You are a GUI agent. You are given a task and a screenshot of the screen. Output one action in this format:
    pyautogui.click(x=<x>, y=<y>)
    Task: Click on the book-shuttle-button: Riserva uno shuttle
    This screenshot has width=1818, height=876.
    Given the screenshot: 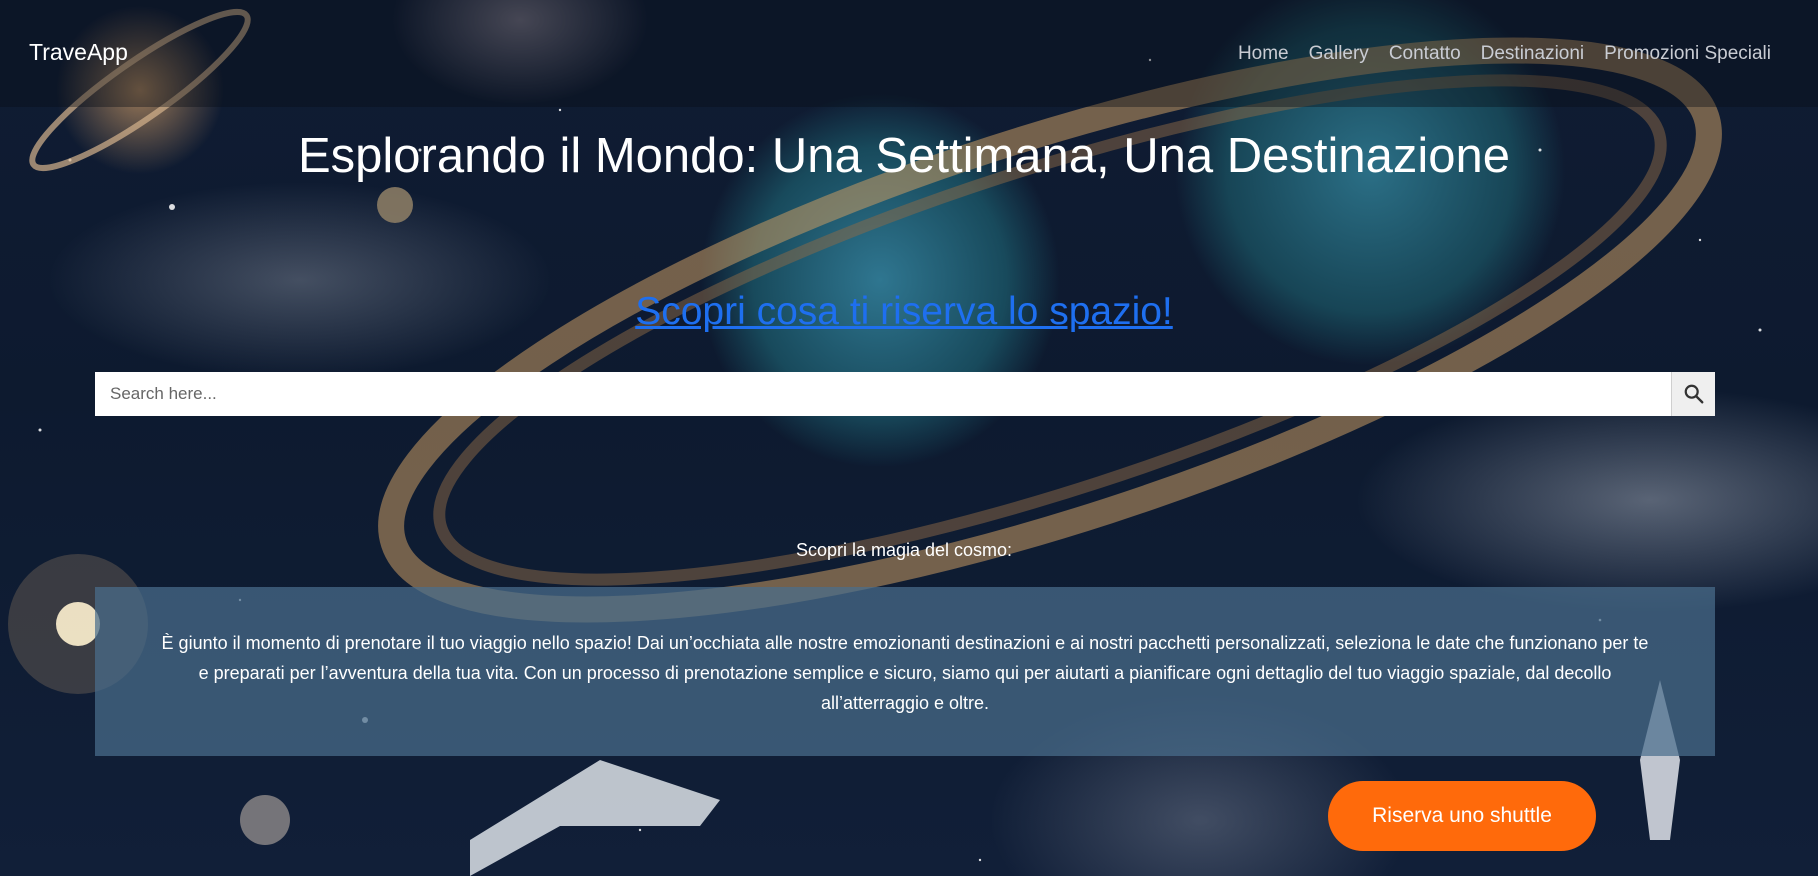 What is the action you would take?
    pyautogui.click(x=1462, y=816)
    